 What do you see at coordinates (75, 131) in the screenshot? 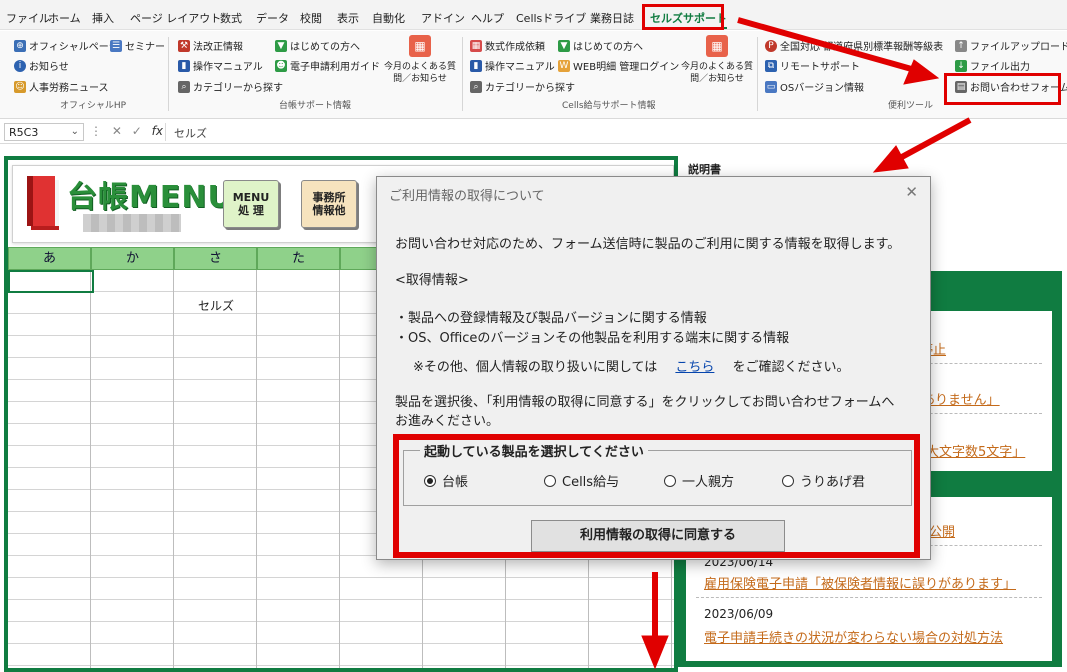
I see `chevron-down-icon: ⌄` at bounding box center [75, 131].